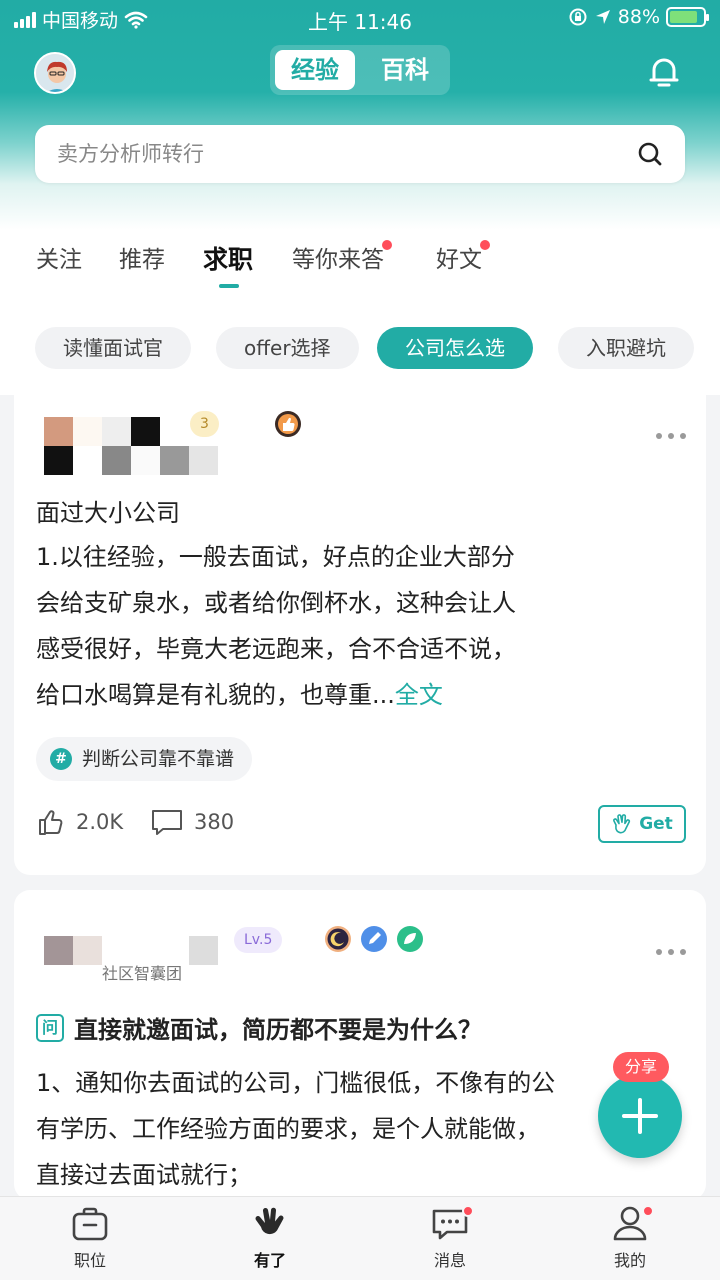 Image resolution: width=720 pixels, height=1280 pixels. I want to click on notification-bell-icon, so click(664, 72).